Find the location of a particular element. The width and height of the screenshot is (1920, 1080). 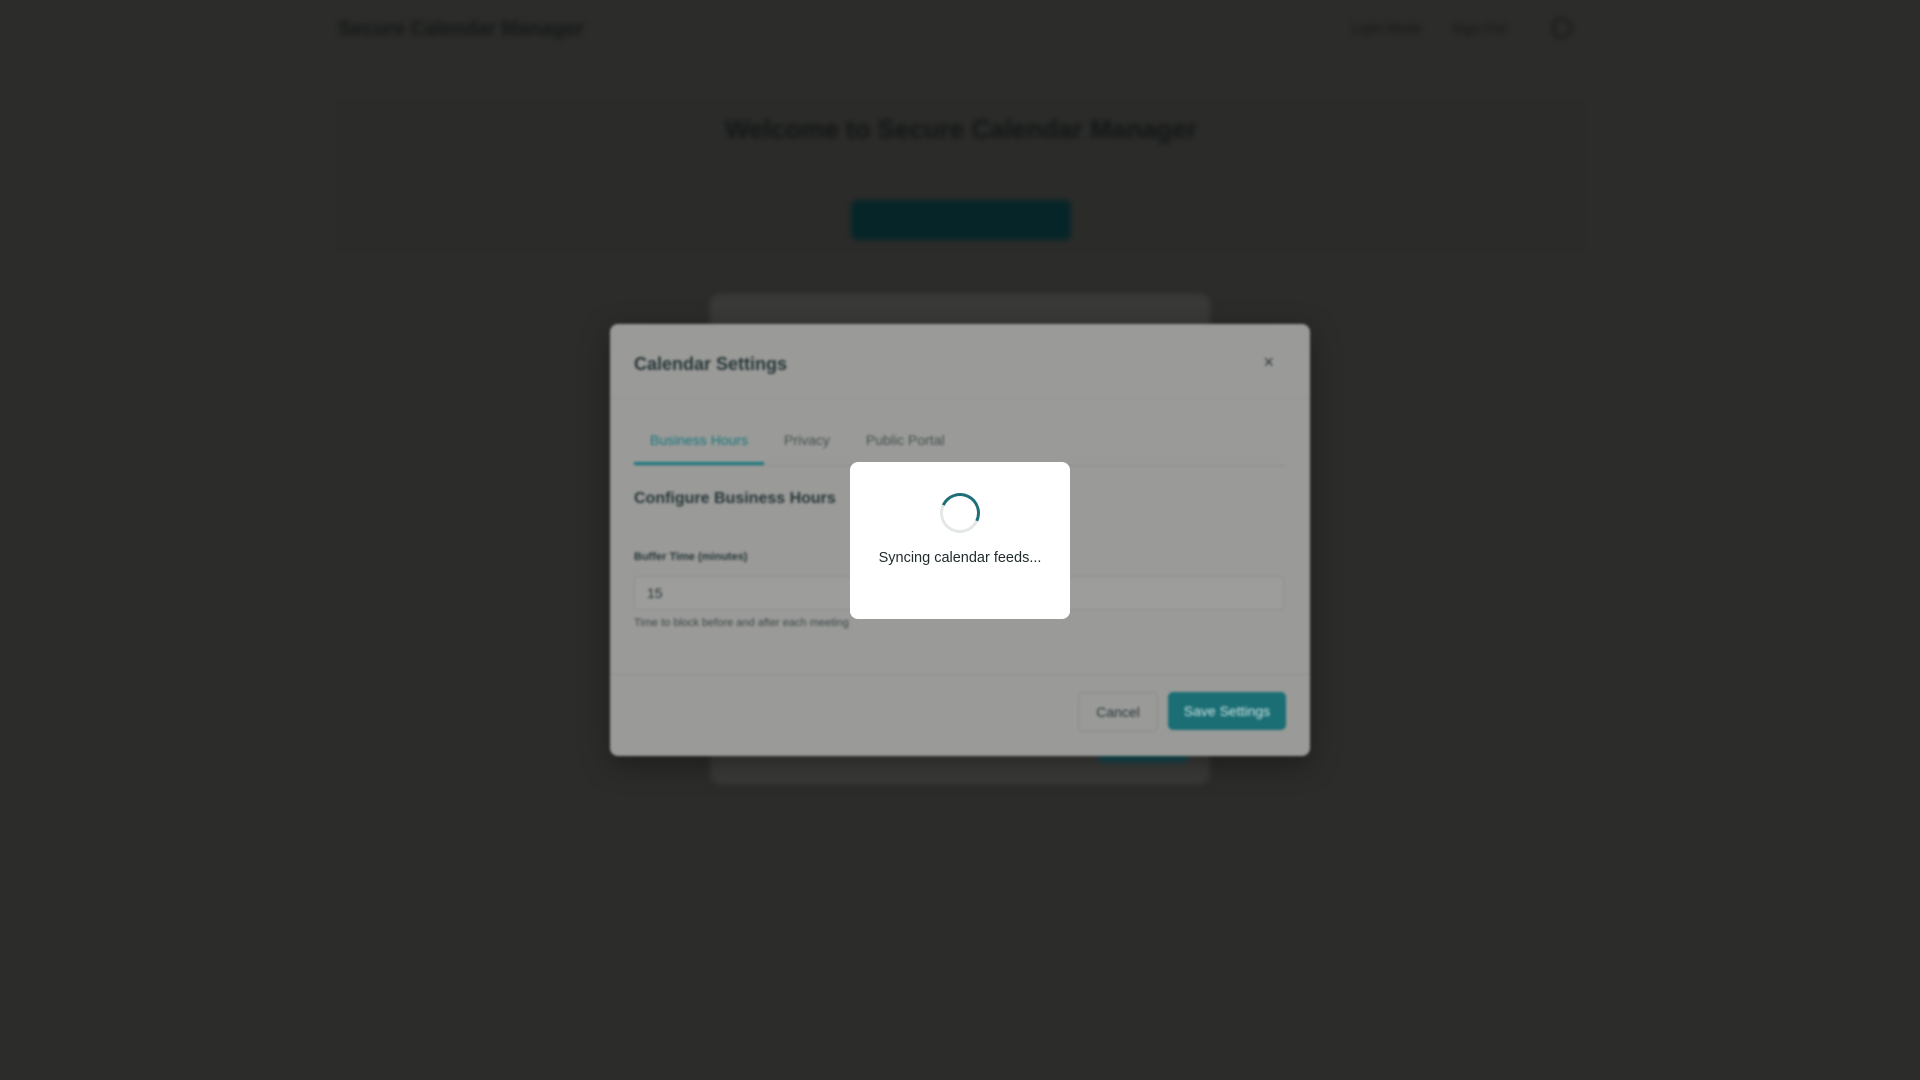

app-brand: Secure Calendar Manager is located at coordinates (461, 29).